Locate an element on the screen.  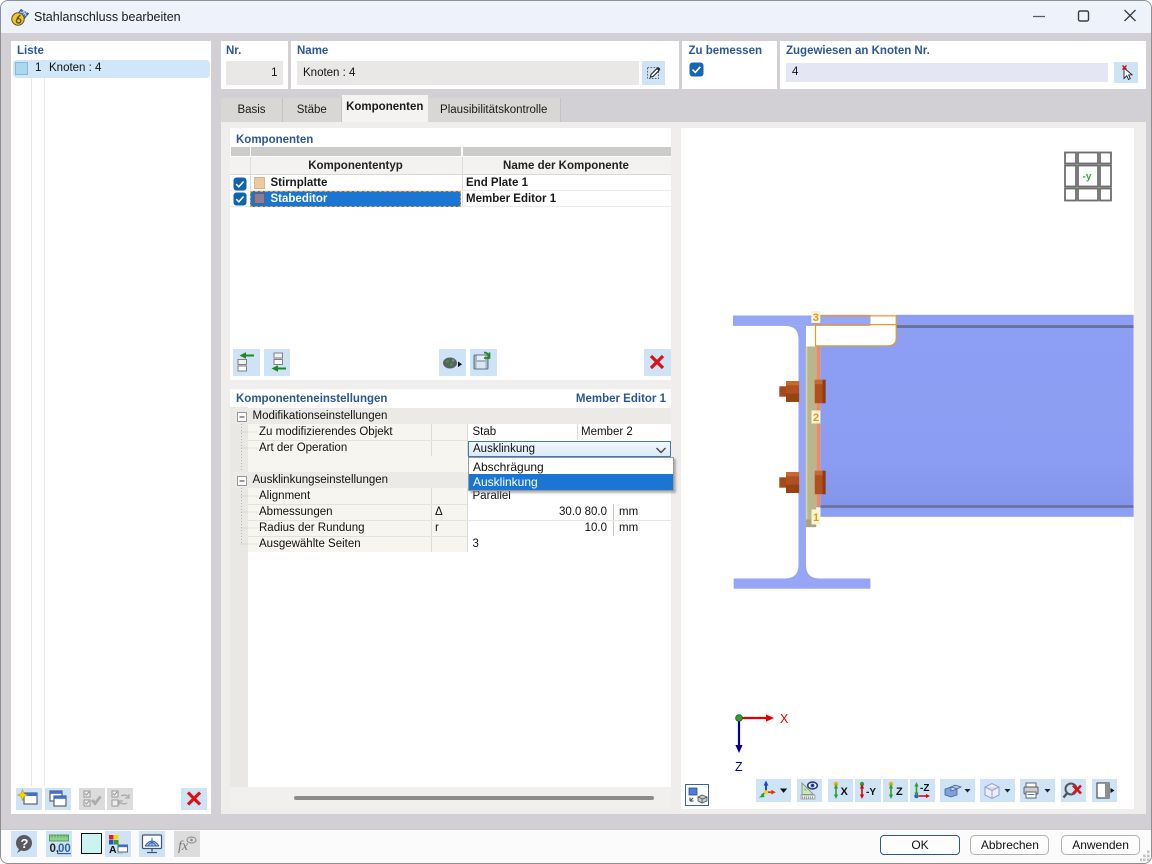
svg-text: 3 is located at coordinates (816, 318).